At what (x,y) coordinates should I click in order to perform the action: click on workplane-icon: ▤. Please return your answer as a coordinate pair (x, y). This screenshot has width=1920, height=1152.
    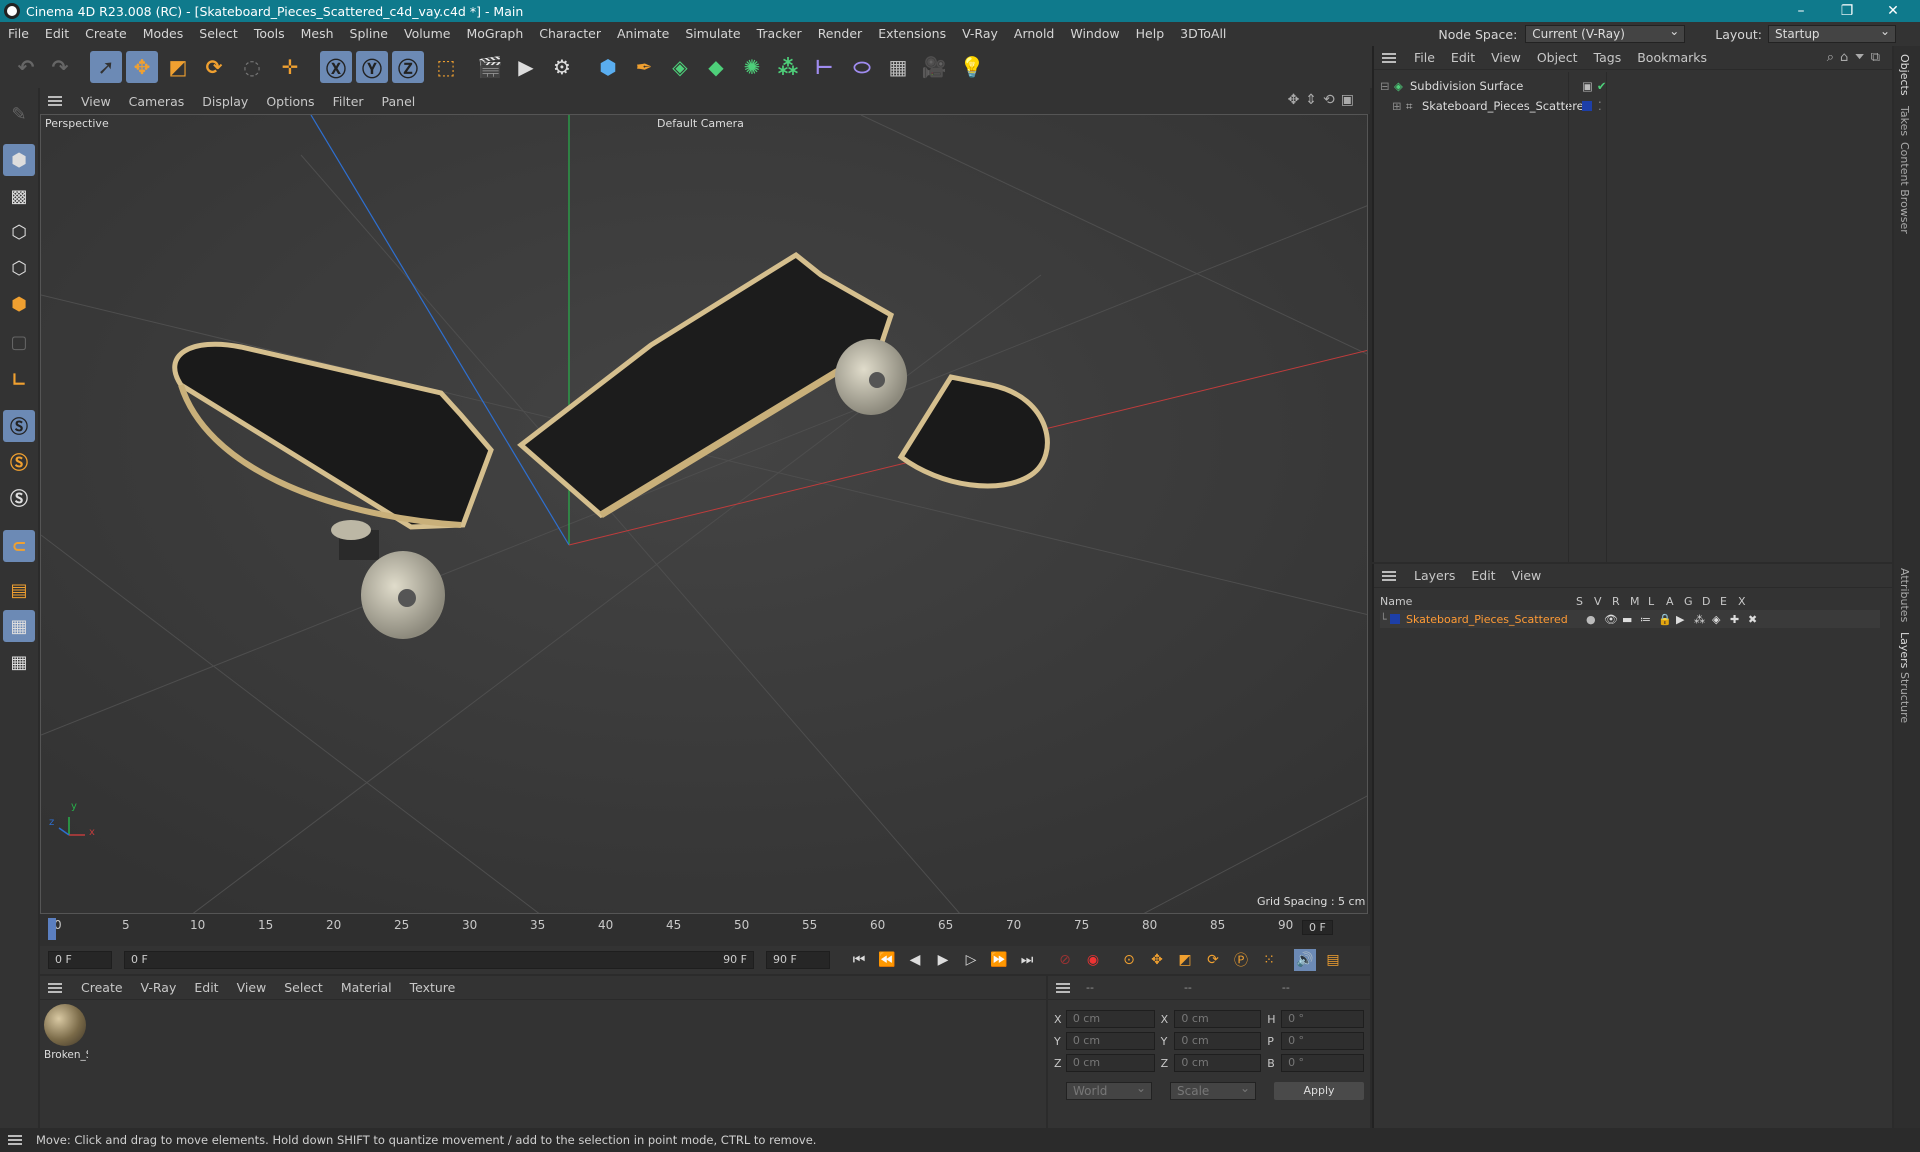
    Looking at the image, I should click on (19, 590).